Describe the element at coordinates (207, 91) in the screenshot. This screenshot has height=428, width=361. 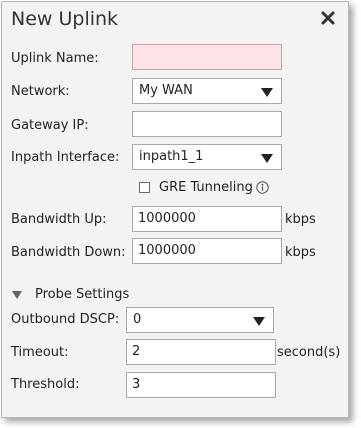
I see `network-select: My WAN` at that location.